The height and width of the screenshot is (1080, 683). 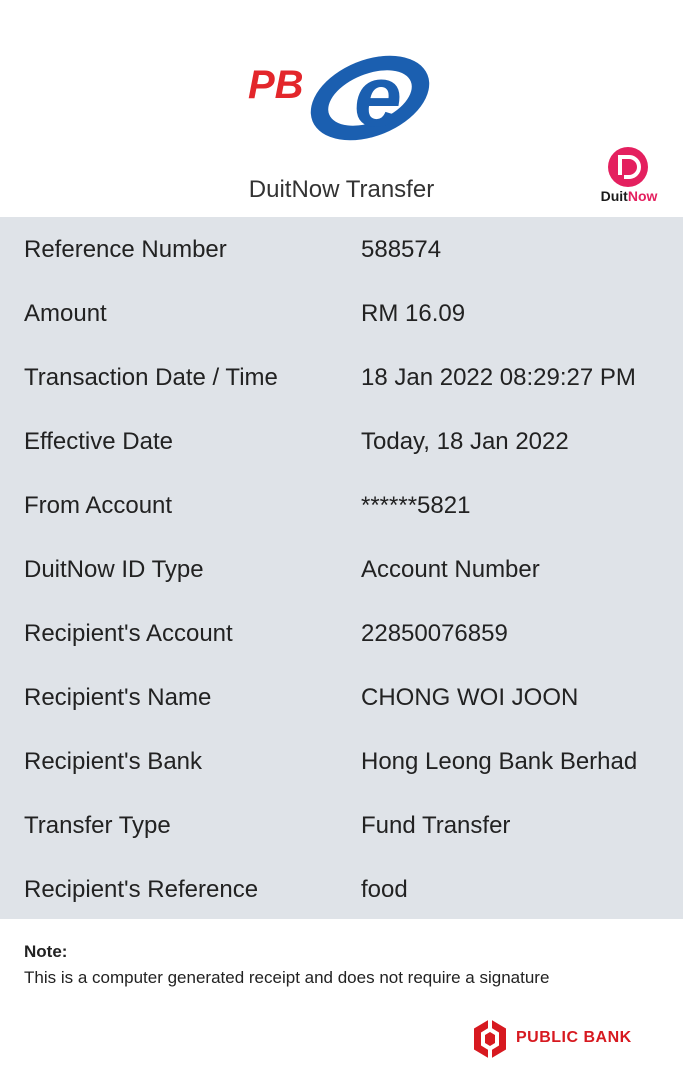 I want to click on detail-row-recipient-account: Recipient's Account 22850076859, so click(x=341, y=634).